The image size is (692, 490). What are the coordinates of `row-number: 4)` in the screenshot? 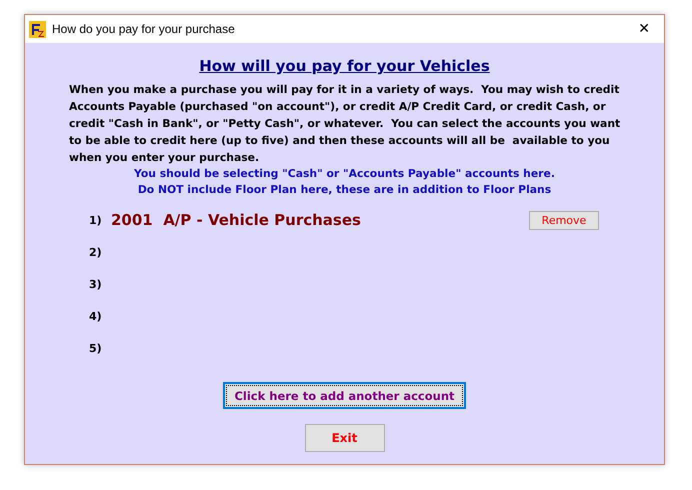 It's located at (96, 316).